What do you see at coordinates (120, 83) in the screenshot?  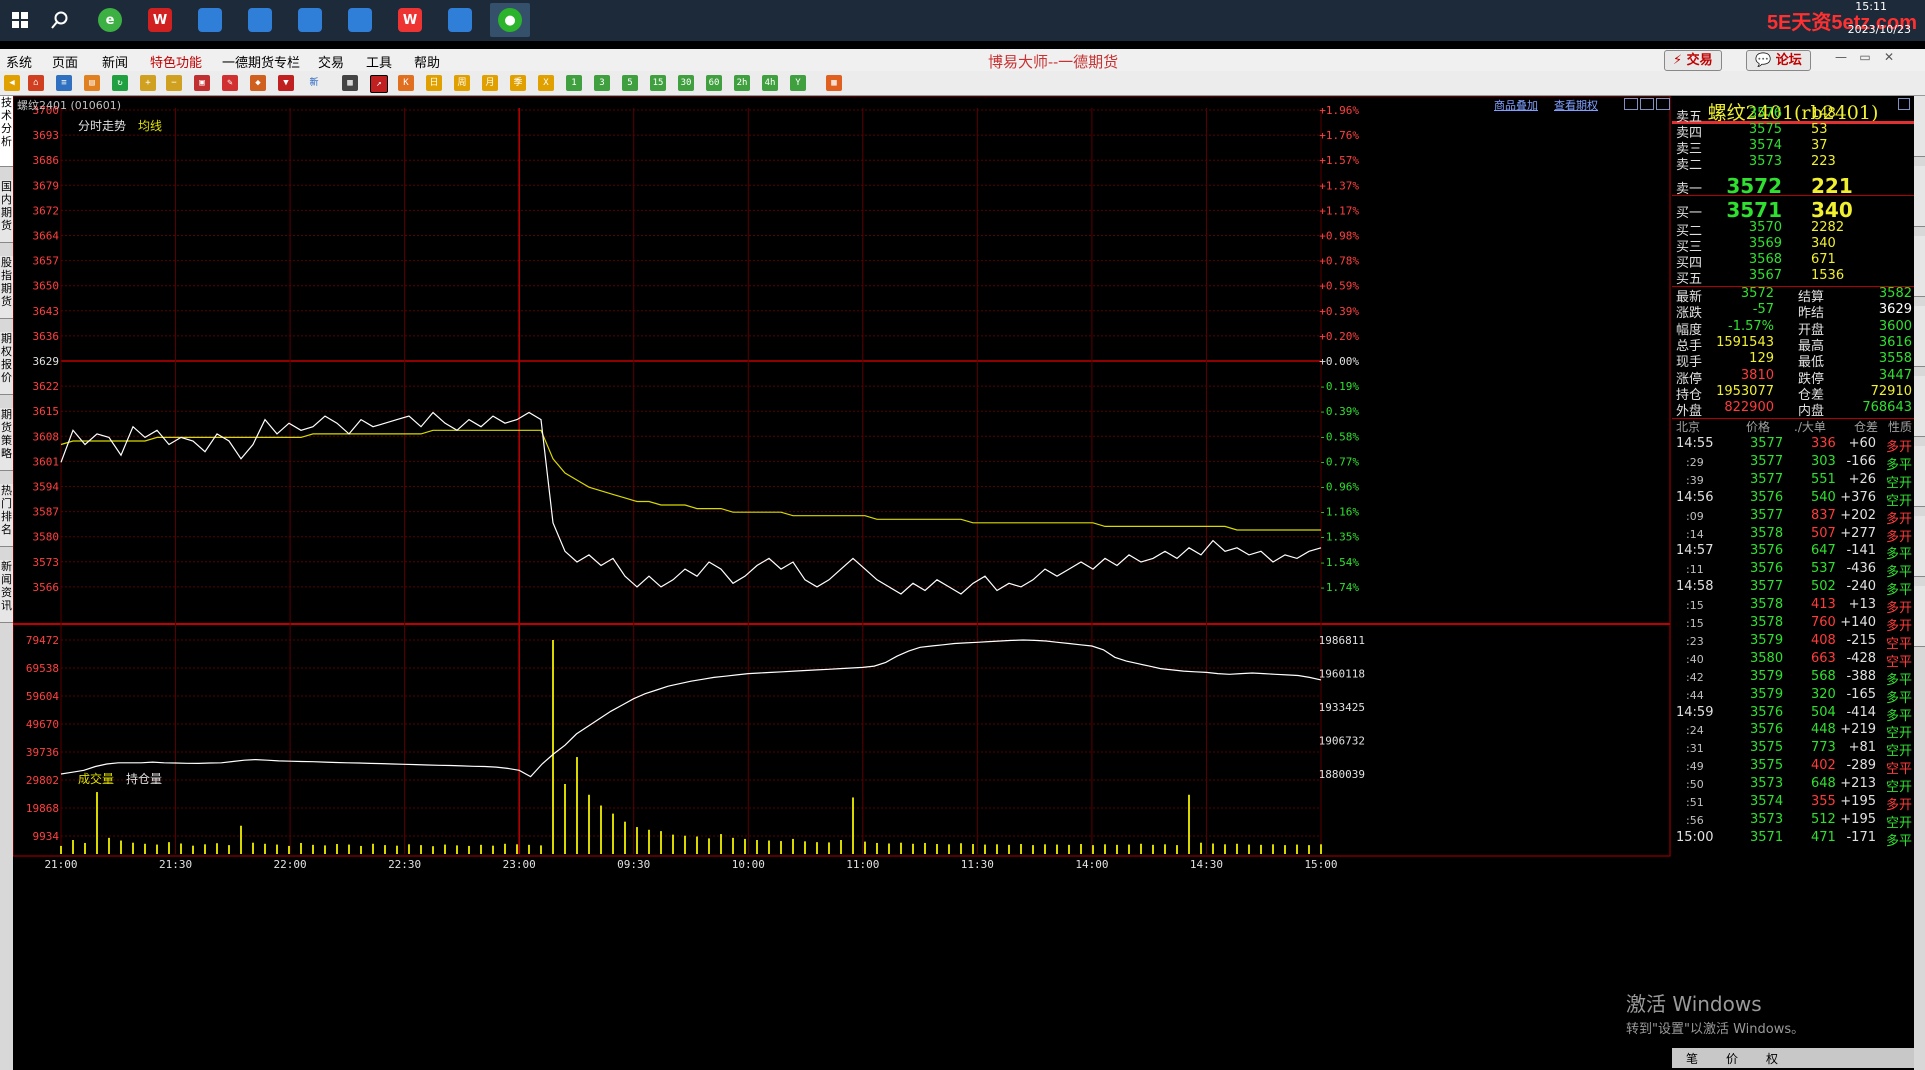 I see `refresh-icon: ↻` at bounding box center [120, 83].